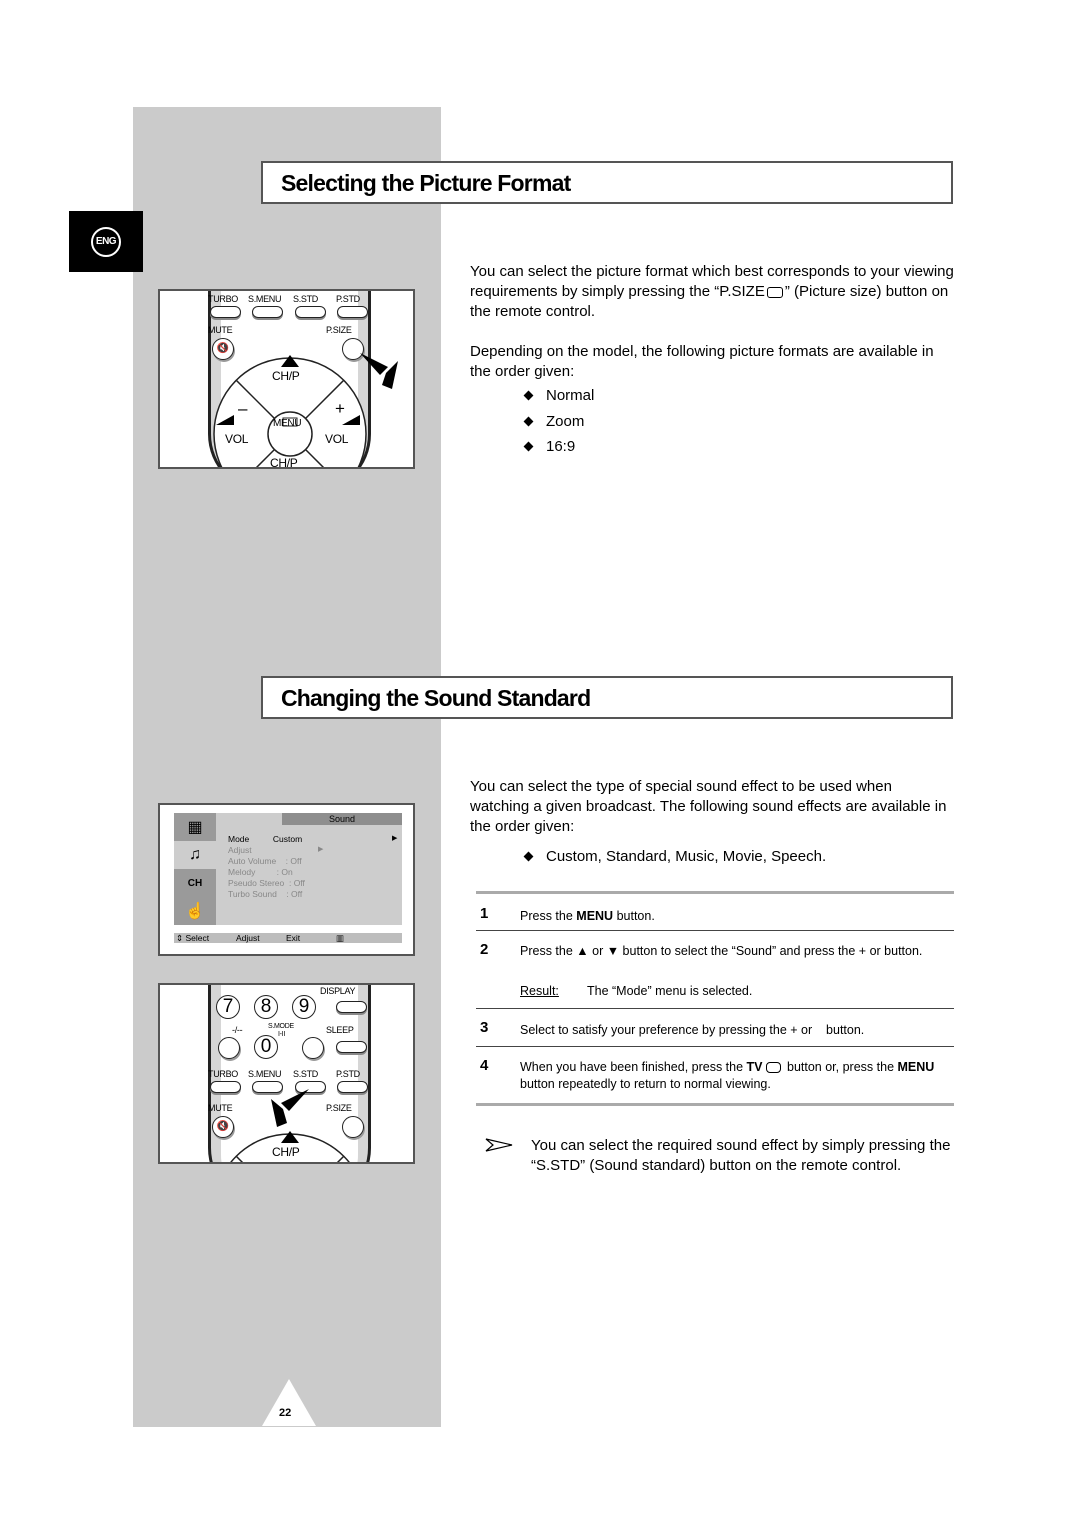  I want to click on list-item: 16:9, so click(558, 447).